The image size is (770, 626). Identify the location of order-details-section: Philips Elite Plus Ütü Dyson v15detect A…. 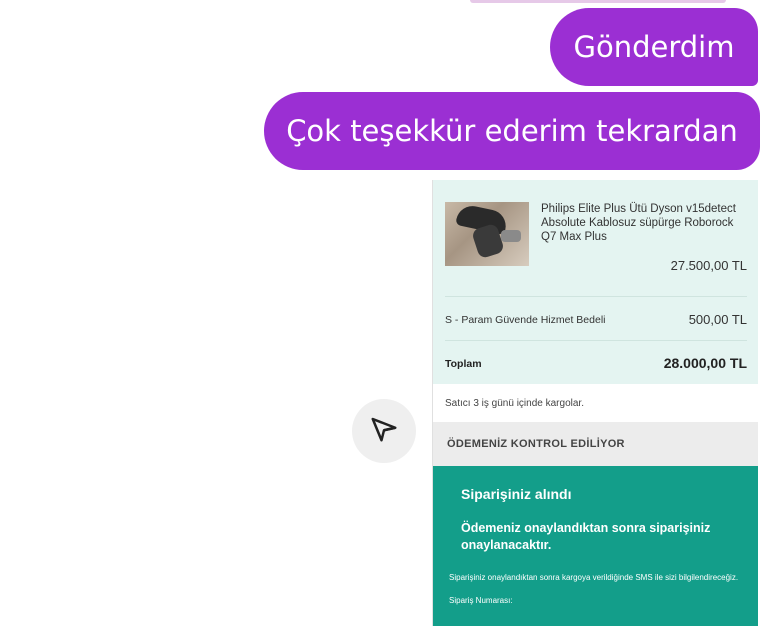
(595, 282).